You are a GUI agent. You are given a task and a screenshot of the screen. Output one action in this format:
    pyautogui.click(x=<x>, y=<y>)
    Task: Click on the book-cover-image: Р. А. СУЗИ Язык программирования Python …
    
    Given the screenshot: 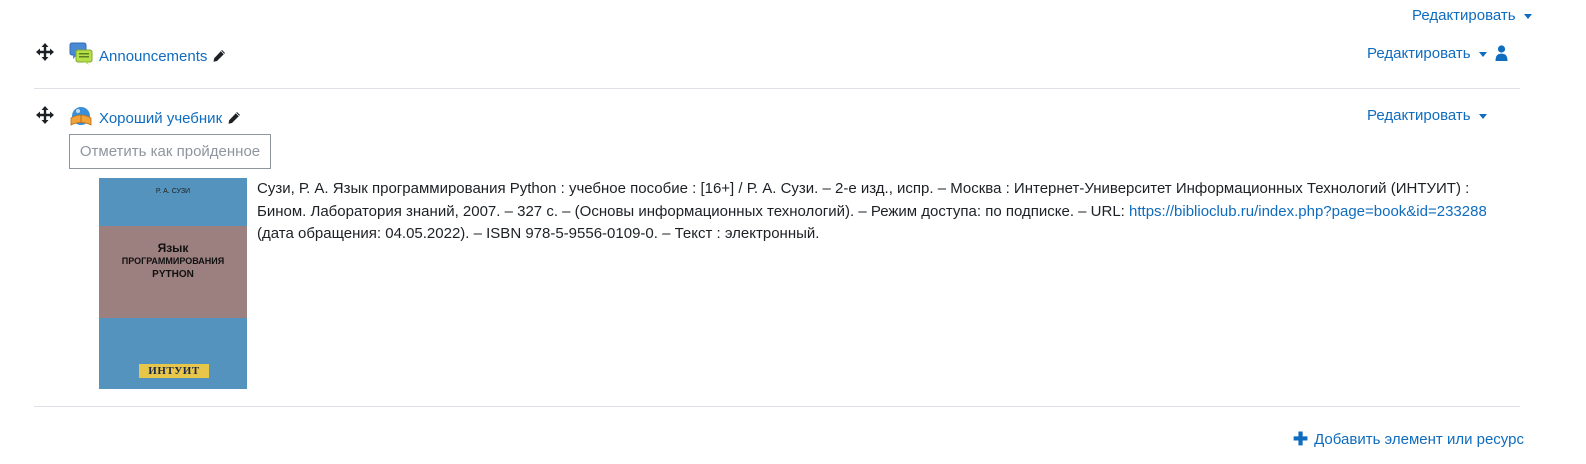 What is the action you would take?
    pyautogui.click(x=173, y=283)
    